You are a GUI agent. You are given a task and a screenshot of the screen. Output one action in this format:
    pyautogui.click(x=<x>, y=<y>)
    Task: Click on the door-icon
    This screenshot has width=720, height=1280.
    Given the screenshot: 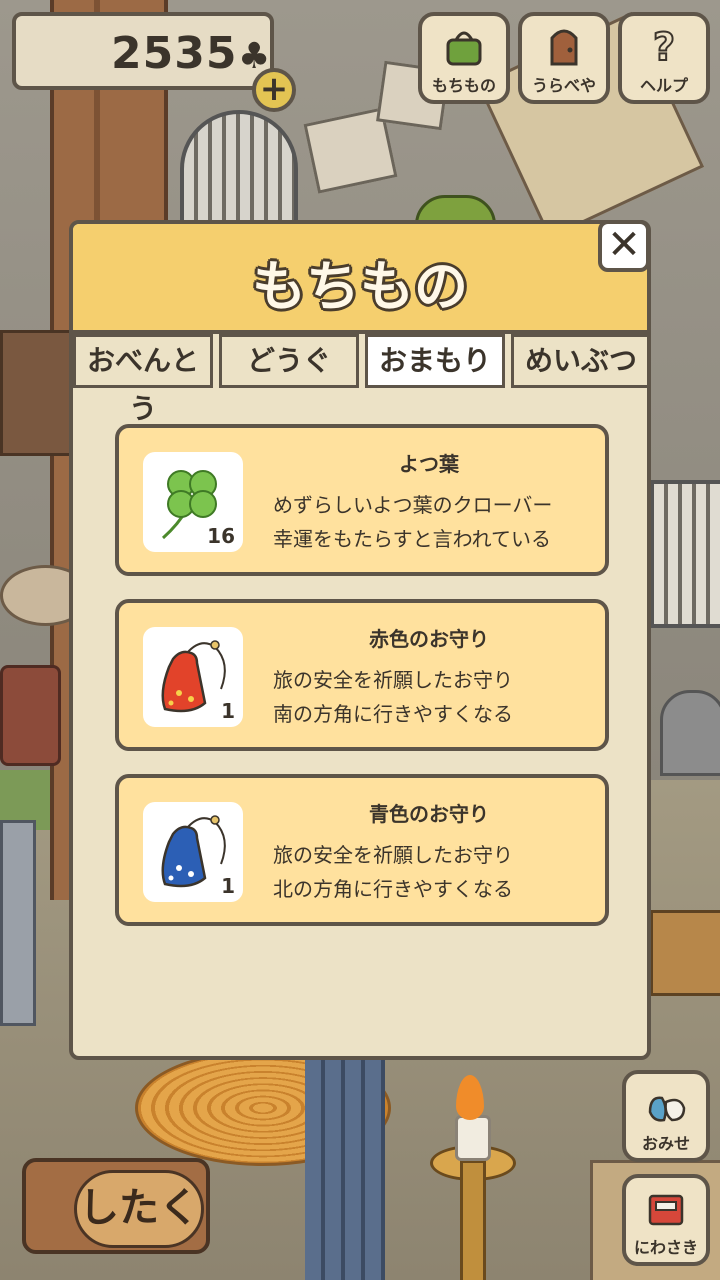 What is the action you would take?
    pyautogui.click(x=564, y=47)
    